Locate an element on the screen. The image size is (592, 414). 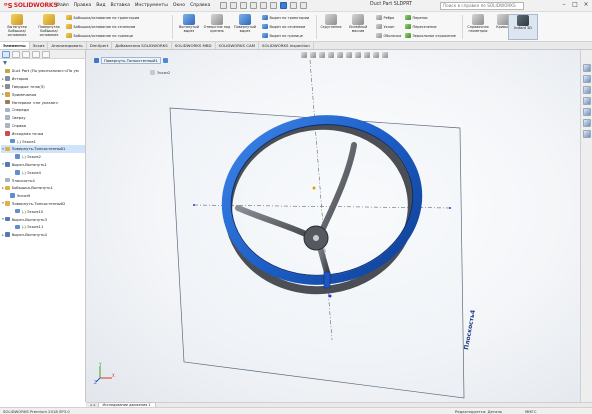
tree-item: Сверху is located at coordinates (43, 118).